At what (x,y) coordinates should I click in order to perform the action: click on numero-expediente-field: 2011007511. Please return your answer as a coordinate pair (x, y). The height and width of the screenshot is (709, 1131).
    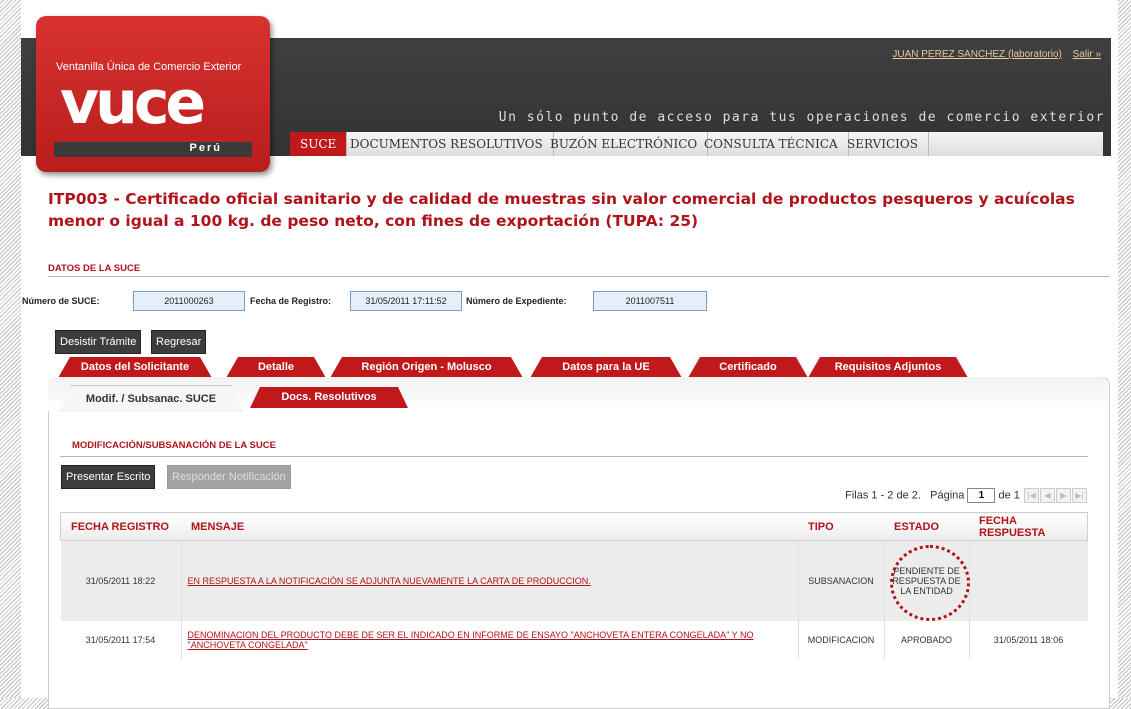
    Looking at the image, I should click on (650, 301).